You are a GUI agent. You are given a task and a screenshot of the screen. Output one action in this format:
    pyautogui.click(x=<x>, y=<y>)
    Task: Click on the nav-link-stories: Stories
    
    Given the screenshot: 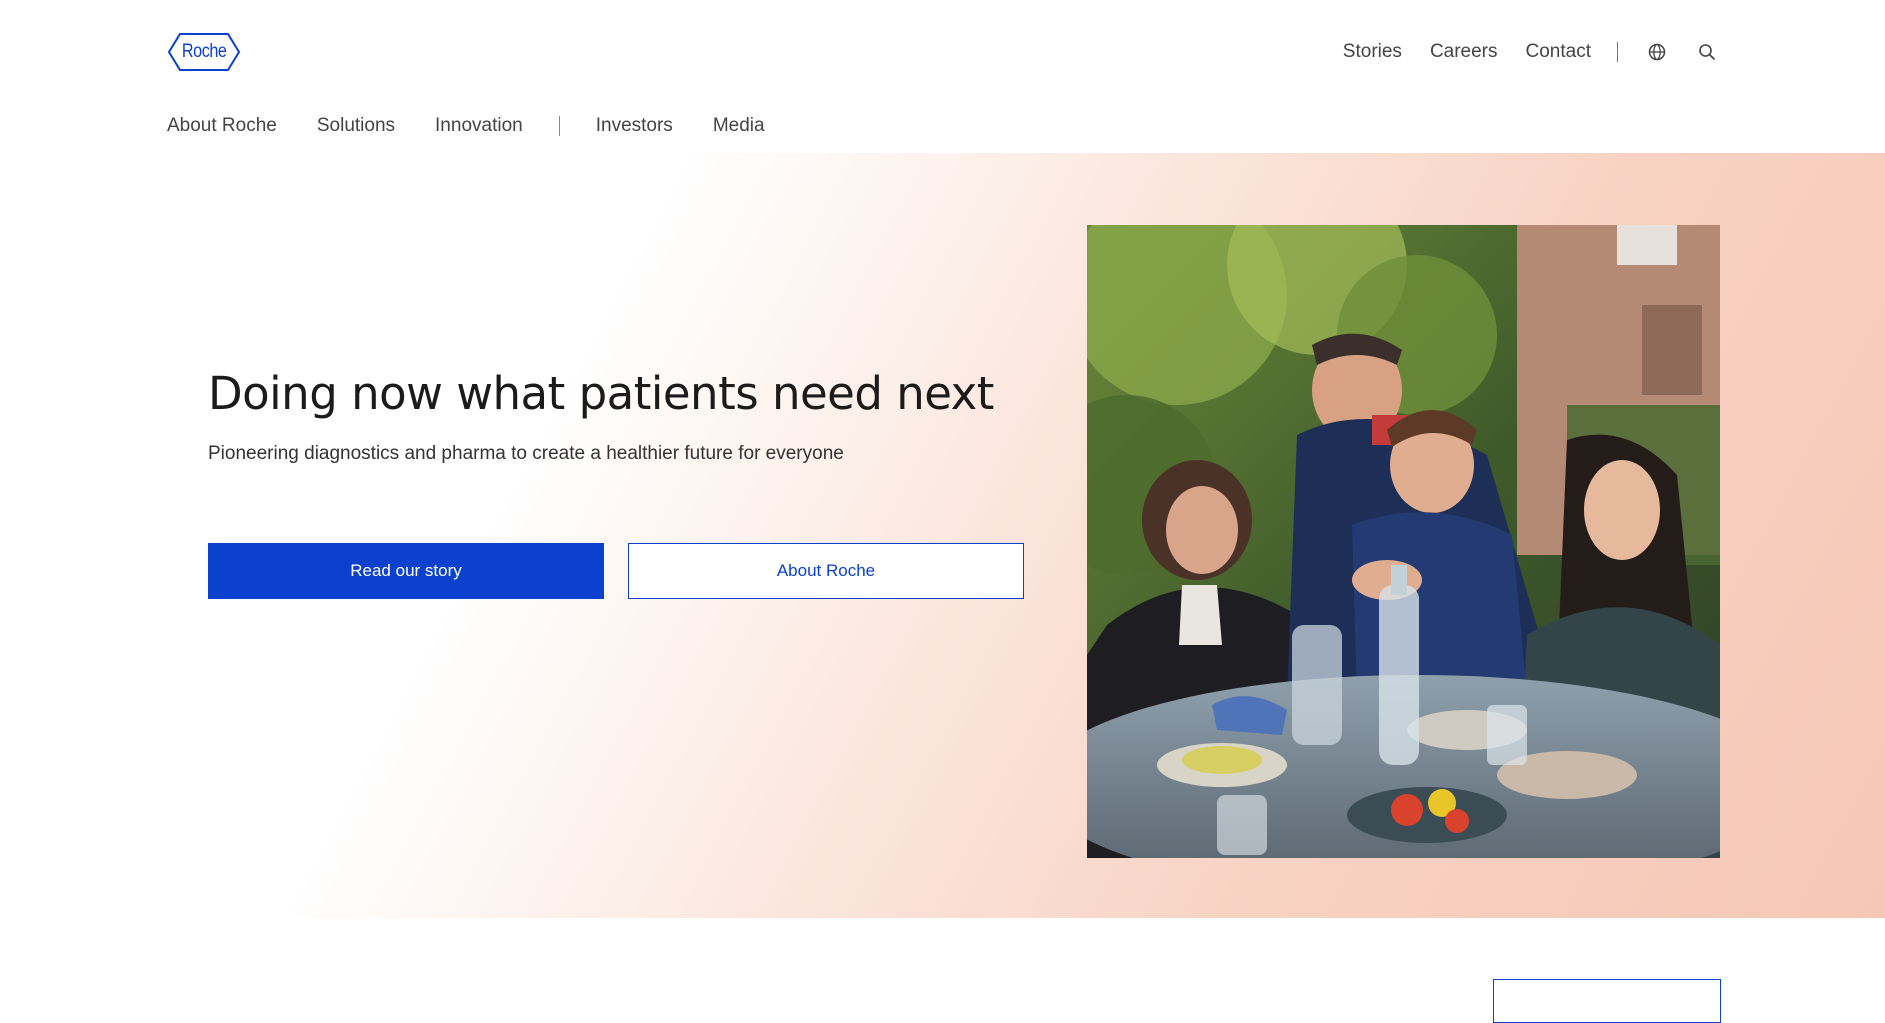 What is the action you would take?
    pyautogui.click(x=1372, y=52)
    